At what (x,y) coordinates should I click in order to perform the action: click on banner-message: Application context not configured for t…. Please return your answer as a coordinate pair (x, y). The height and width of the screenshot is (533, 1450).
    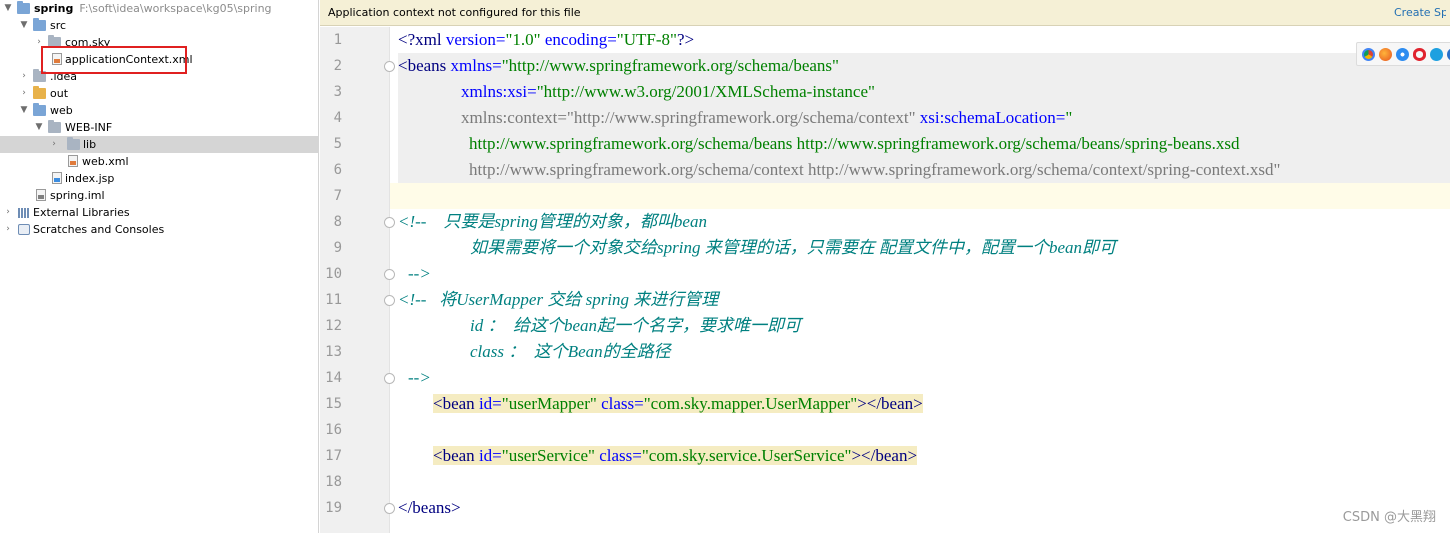
    Looking at the image, I should click on (454, 12).